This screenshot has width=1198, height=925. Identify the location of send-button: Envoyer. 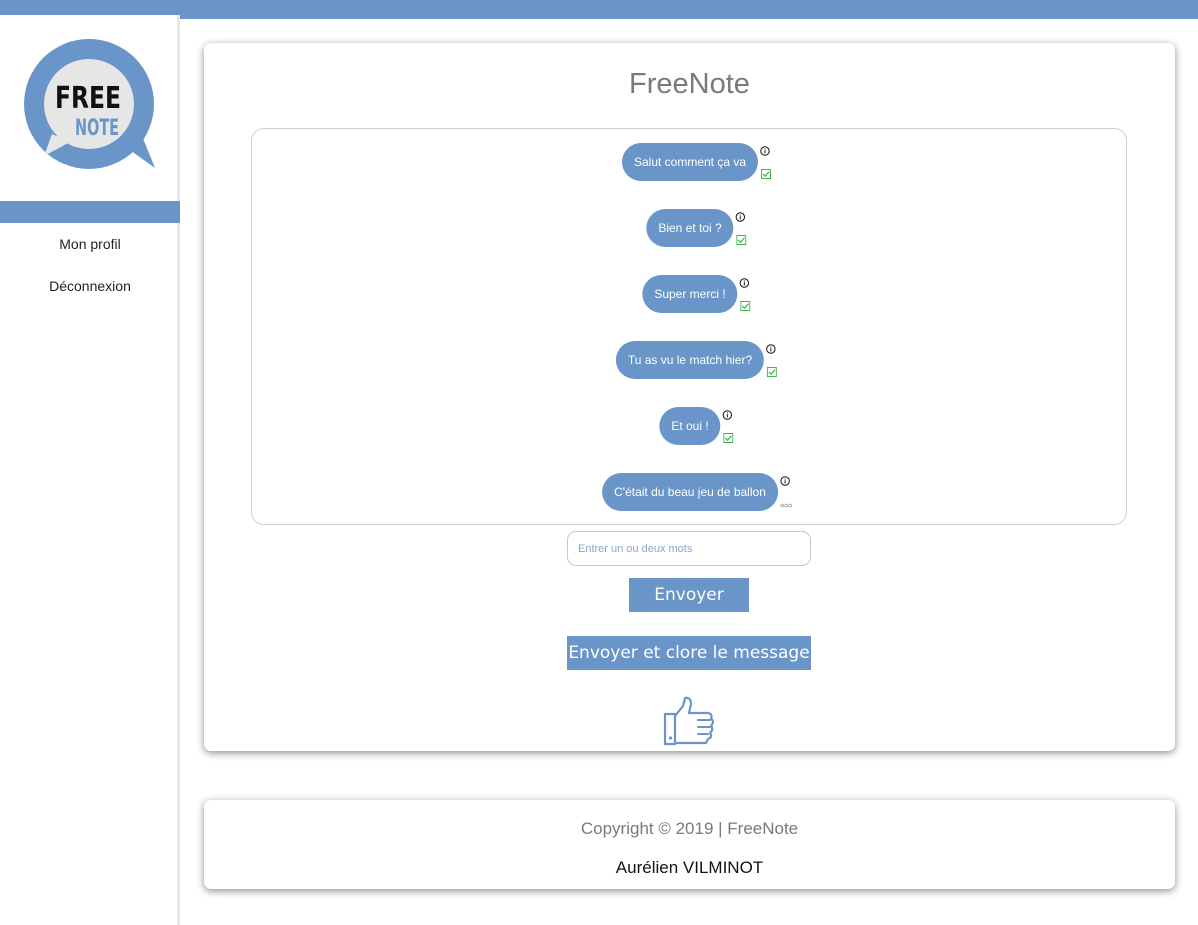
(689, 595).